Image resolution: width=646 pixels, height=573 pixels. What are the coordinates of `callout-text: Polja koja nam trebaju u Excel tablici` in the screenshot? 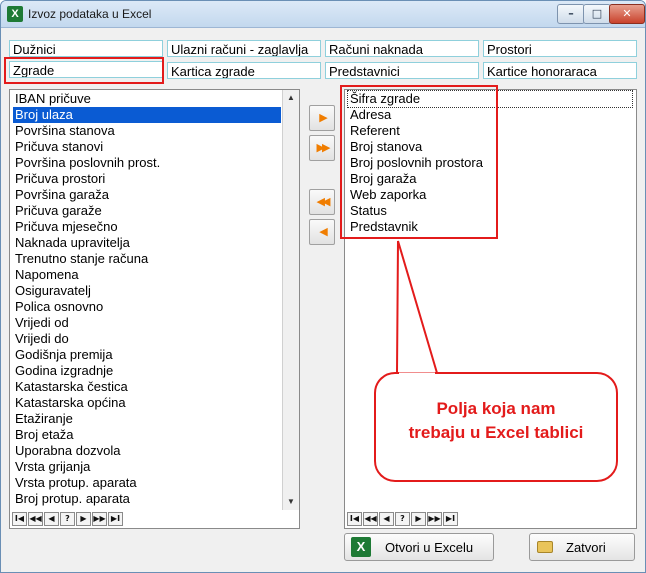 It's located at (496, 421).